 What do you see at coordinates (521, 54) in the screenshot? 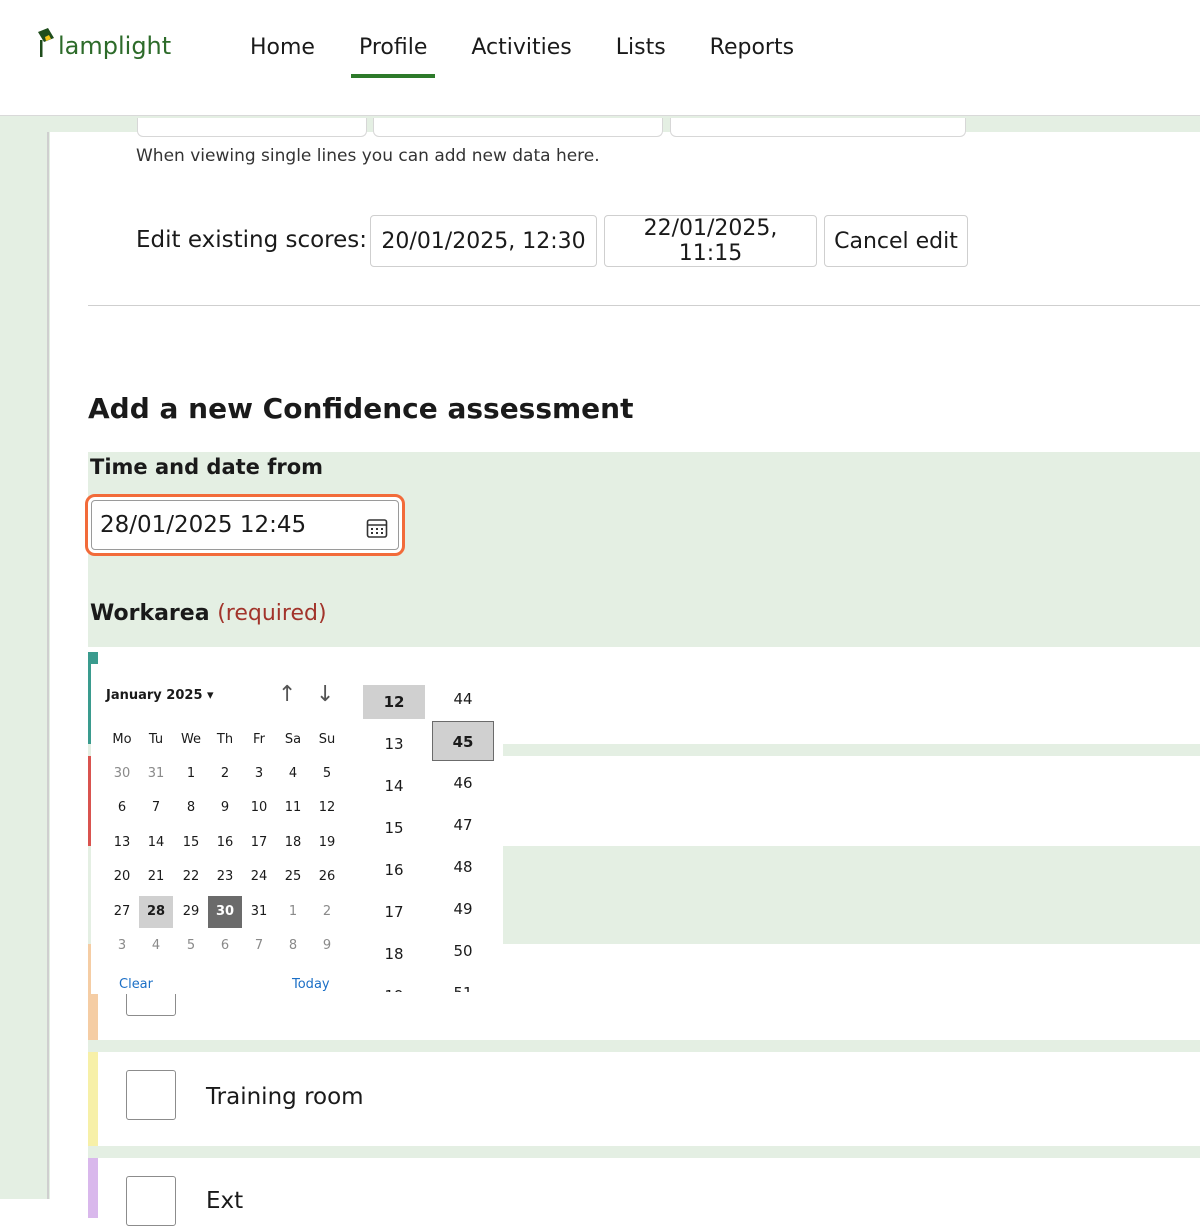
I see `nav-activities: Activities` at bounding box center [521, 54].